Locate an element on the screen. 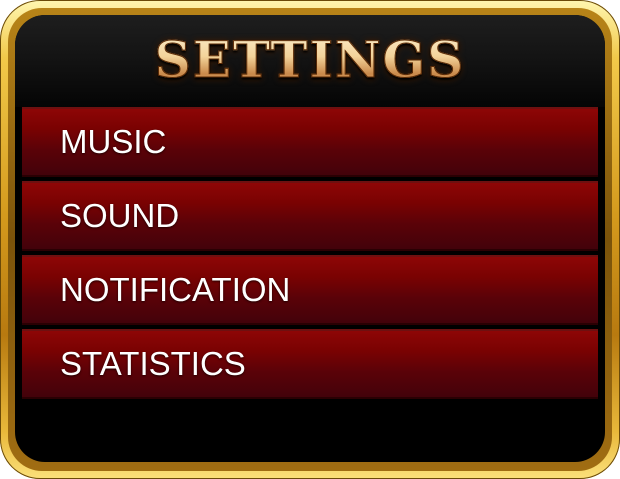 Image resolution: width=620 pixels, height=479 pixels. menu-item-label: NOTIFICATION is located at coordinates (175, 289).